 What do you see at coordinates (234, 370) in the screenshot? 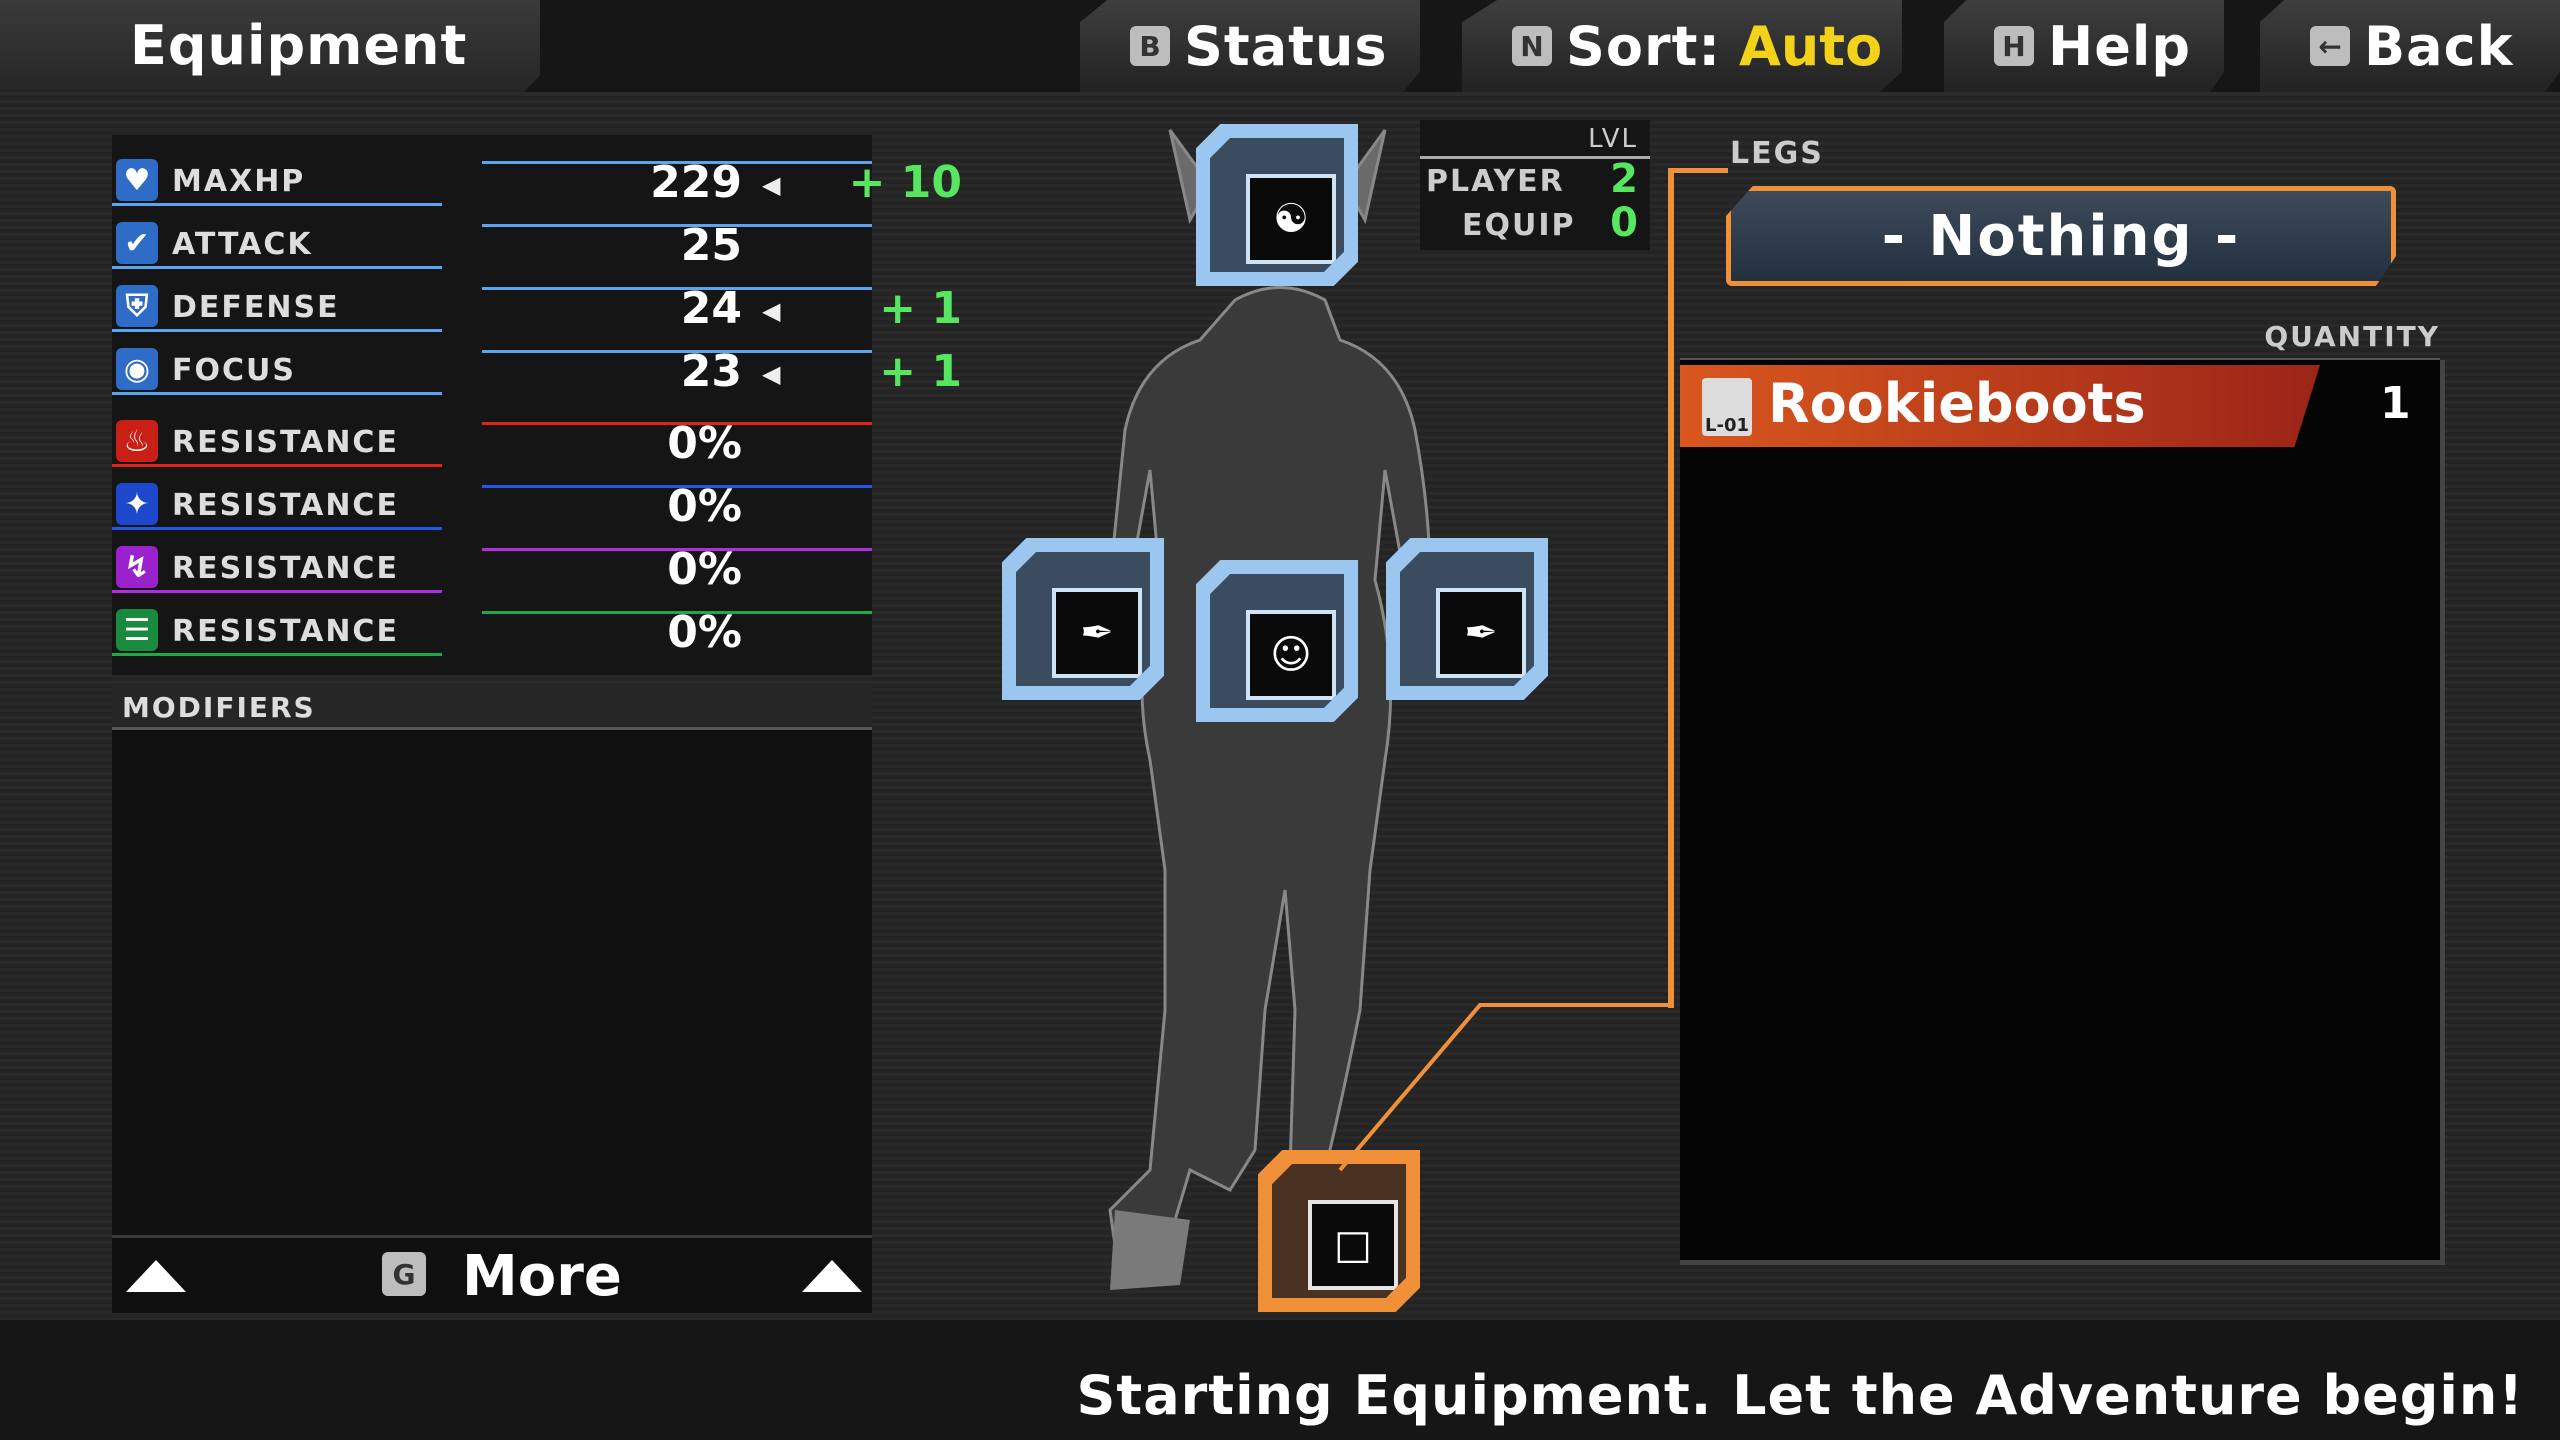
I see `stat-name: FOCUS` at bounding box center [234, 370].